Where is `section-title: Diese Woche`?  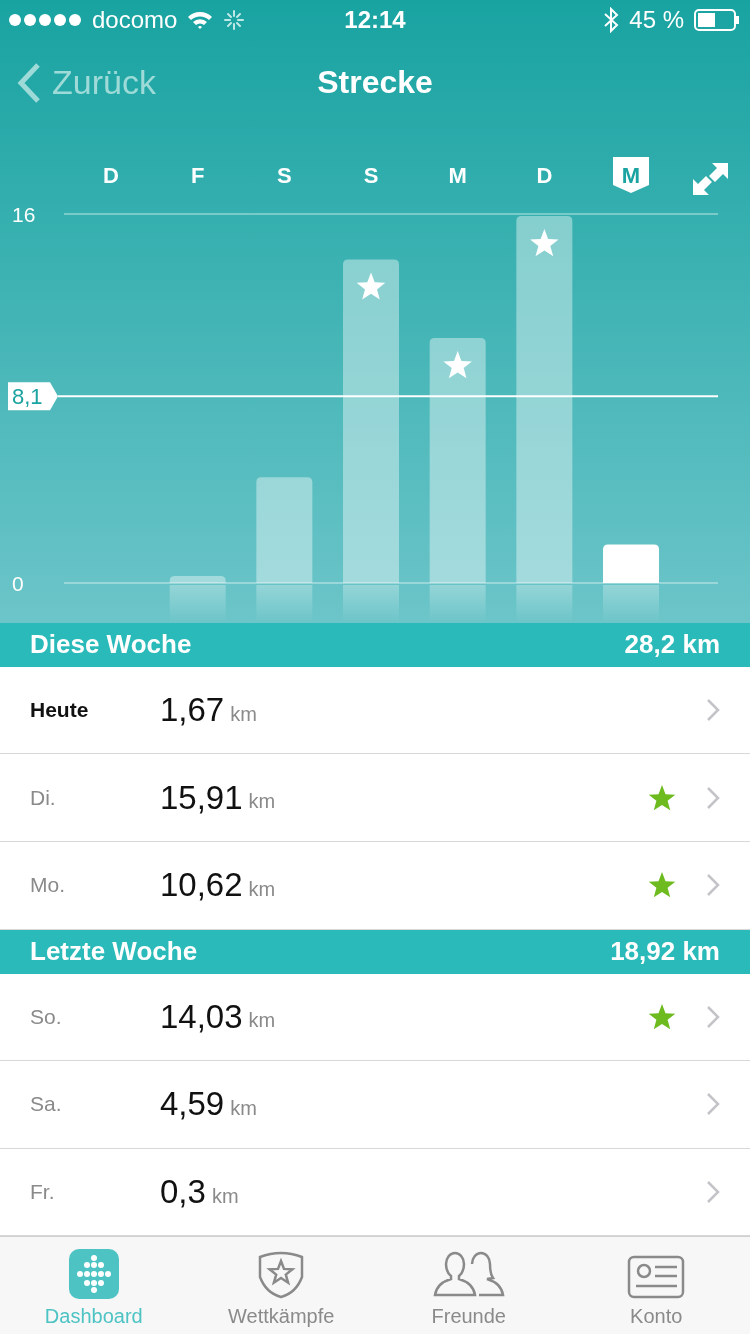
section-title: Diese Woche is located at coordinates (111, 645).